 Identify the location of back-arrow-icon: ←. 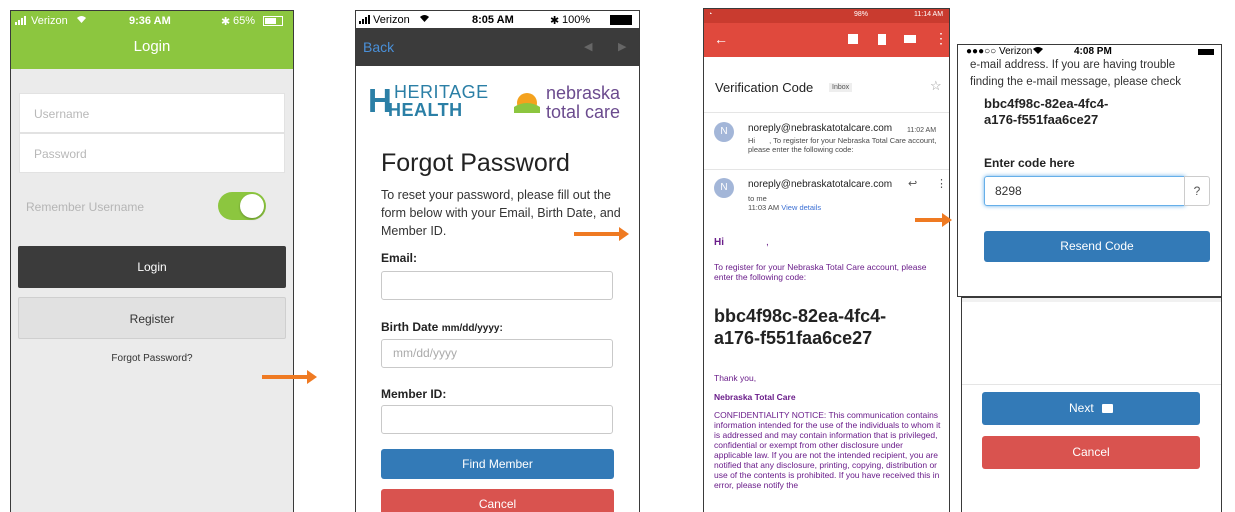
(721, 39).